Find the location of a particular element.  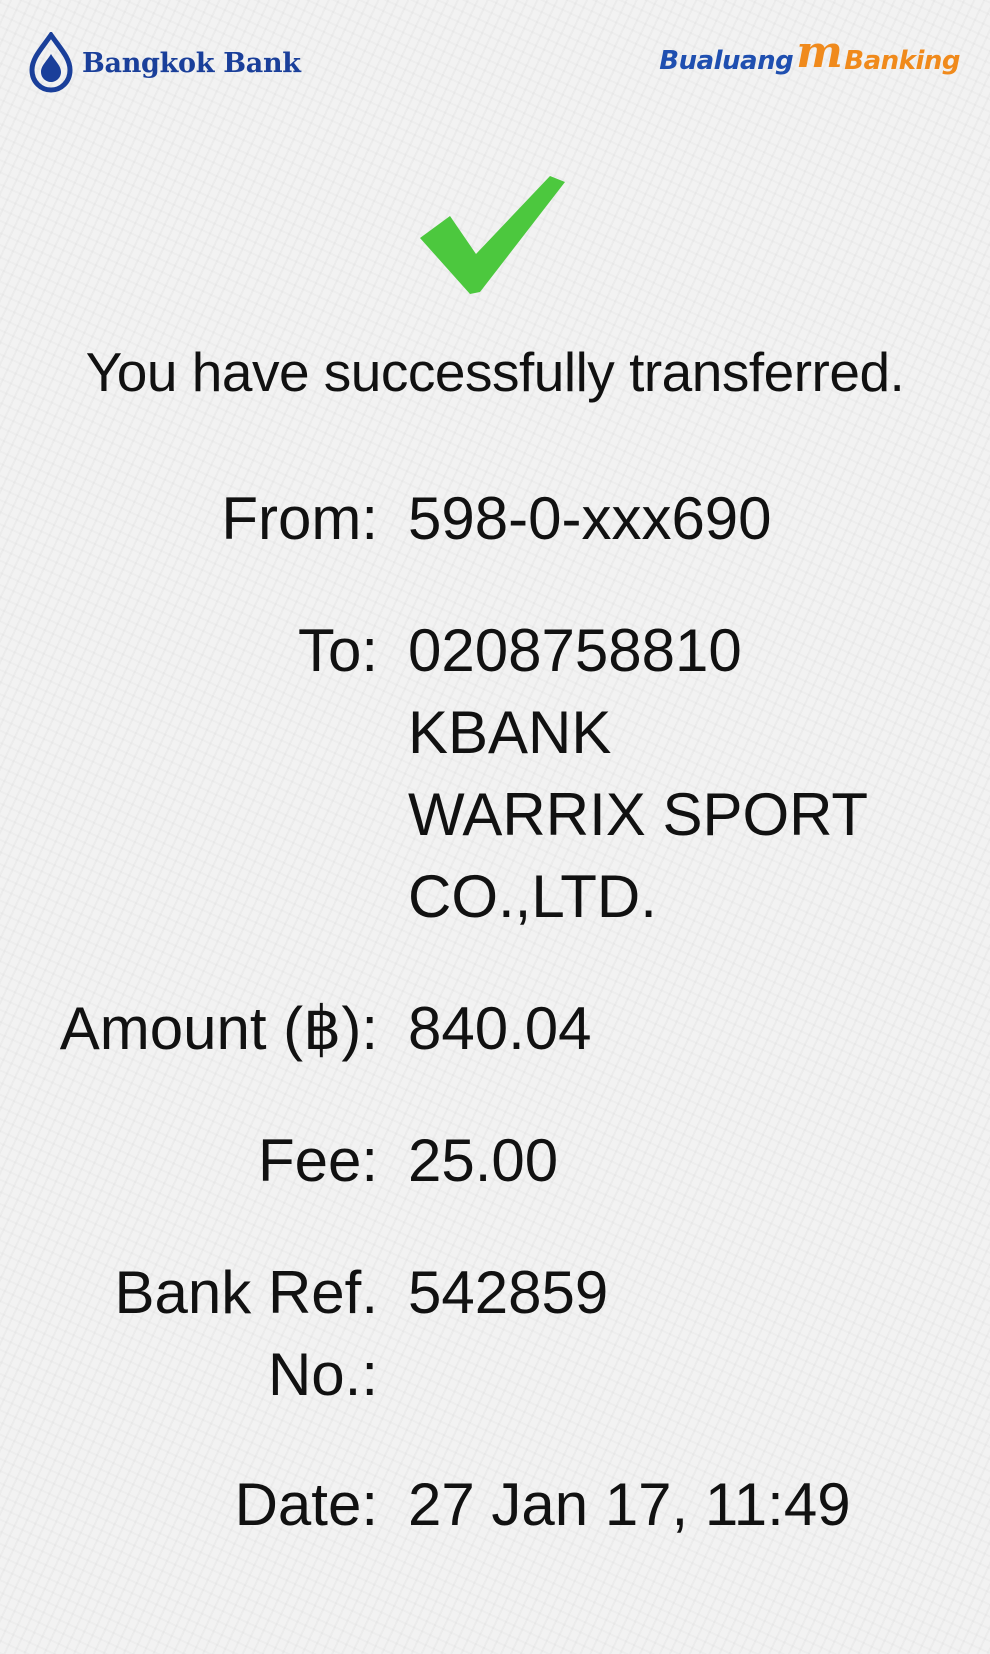

from-account: 598-0-xxx690 is located at coordinates (590, 518).